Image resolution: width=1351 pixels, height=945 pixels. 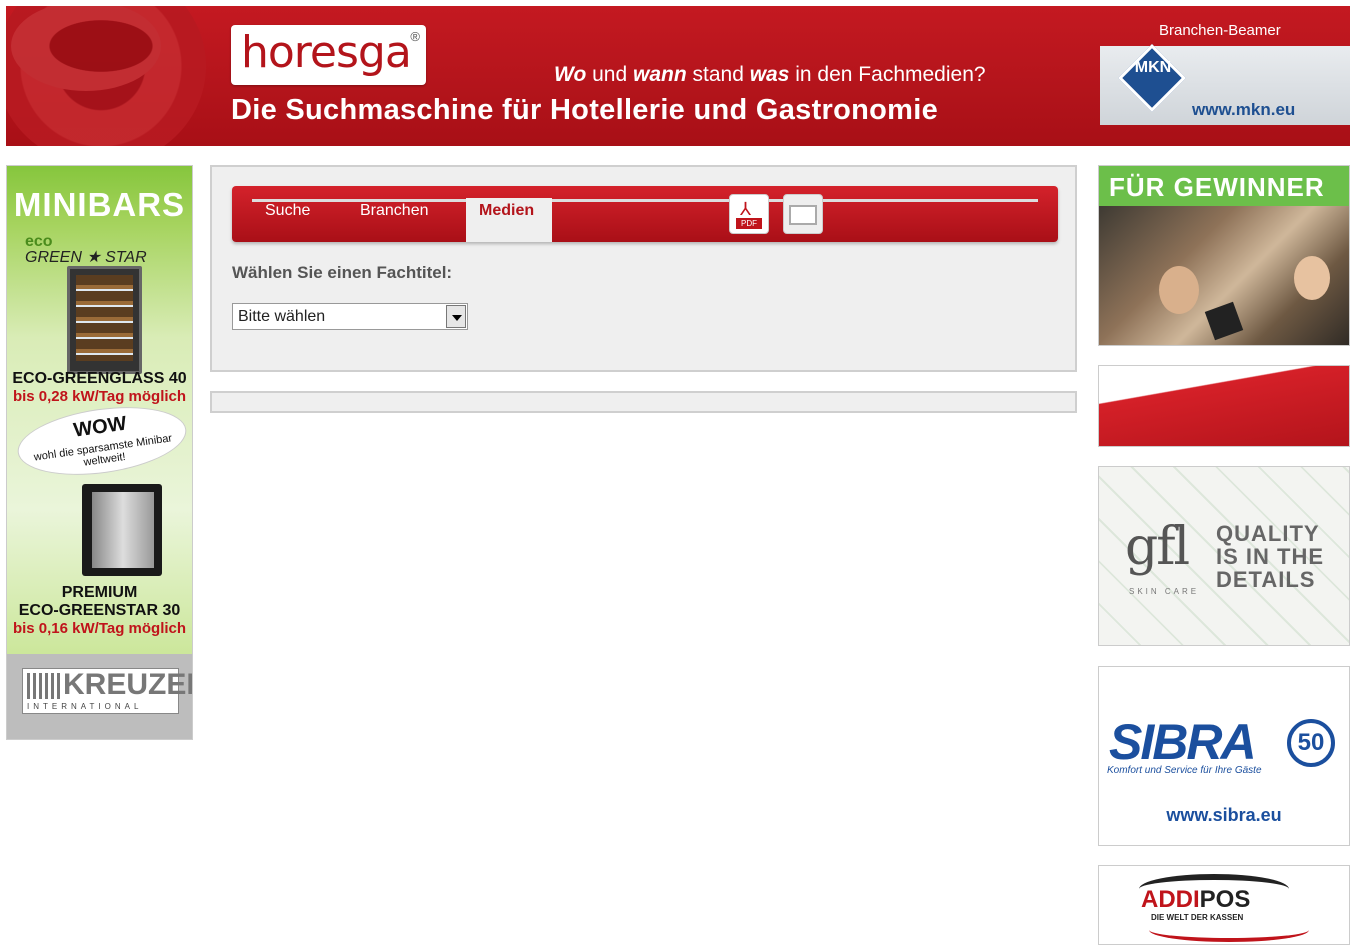 I want to click on product2-line2: ECO-GREENSTAR 30, so click(x=99, y=610).